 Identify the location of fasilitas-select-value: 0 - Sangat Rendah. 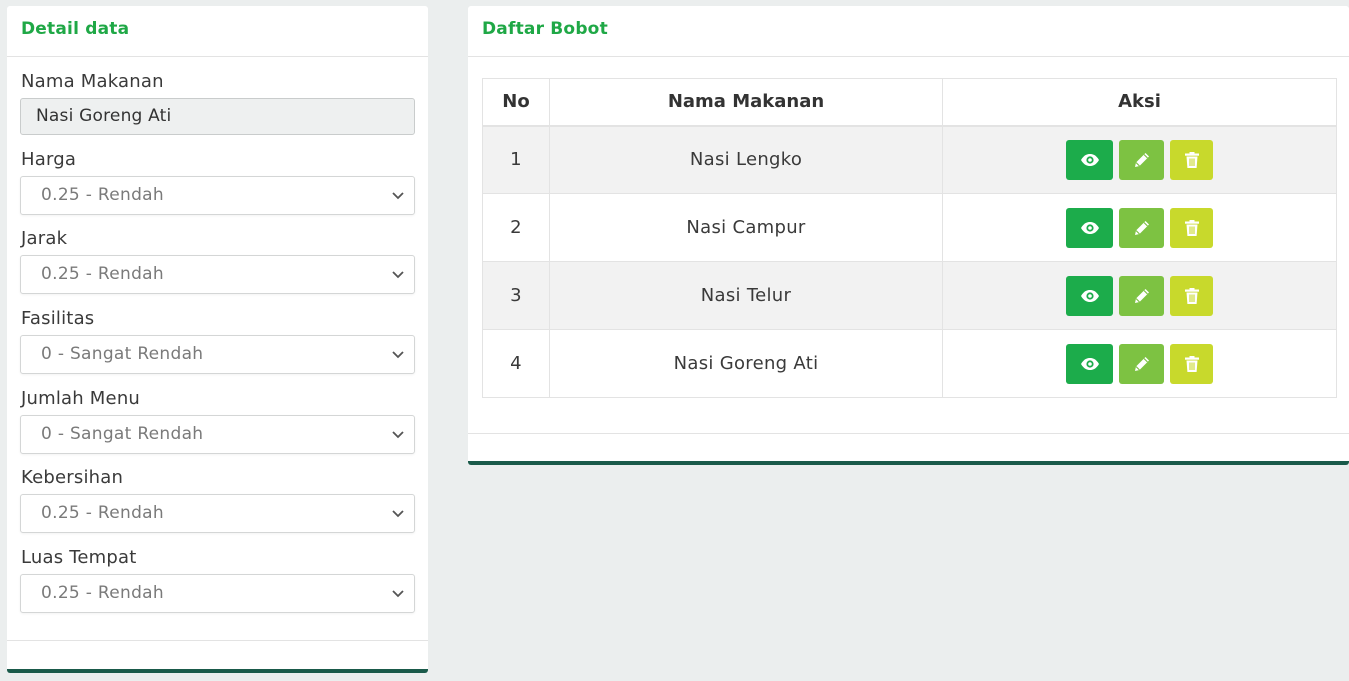
(122, 354).